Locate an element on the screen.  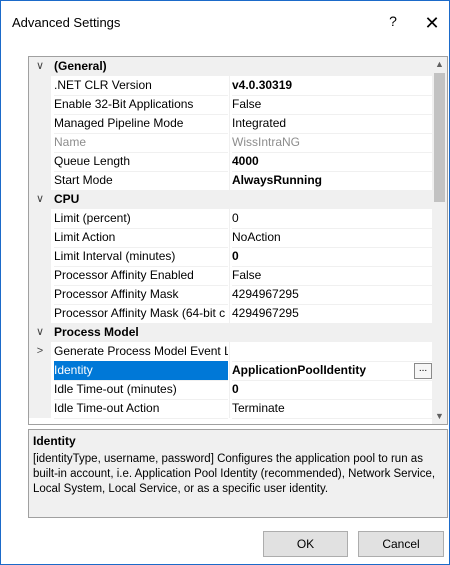
vertical-scrollbar: ▲ ▼ is located at coordinates (439, 240).